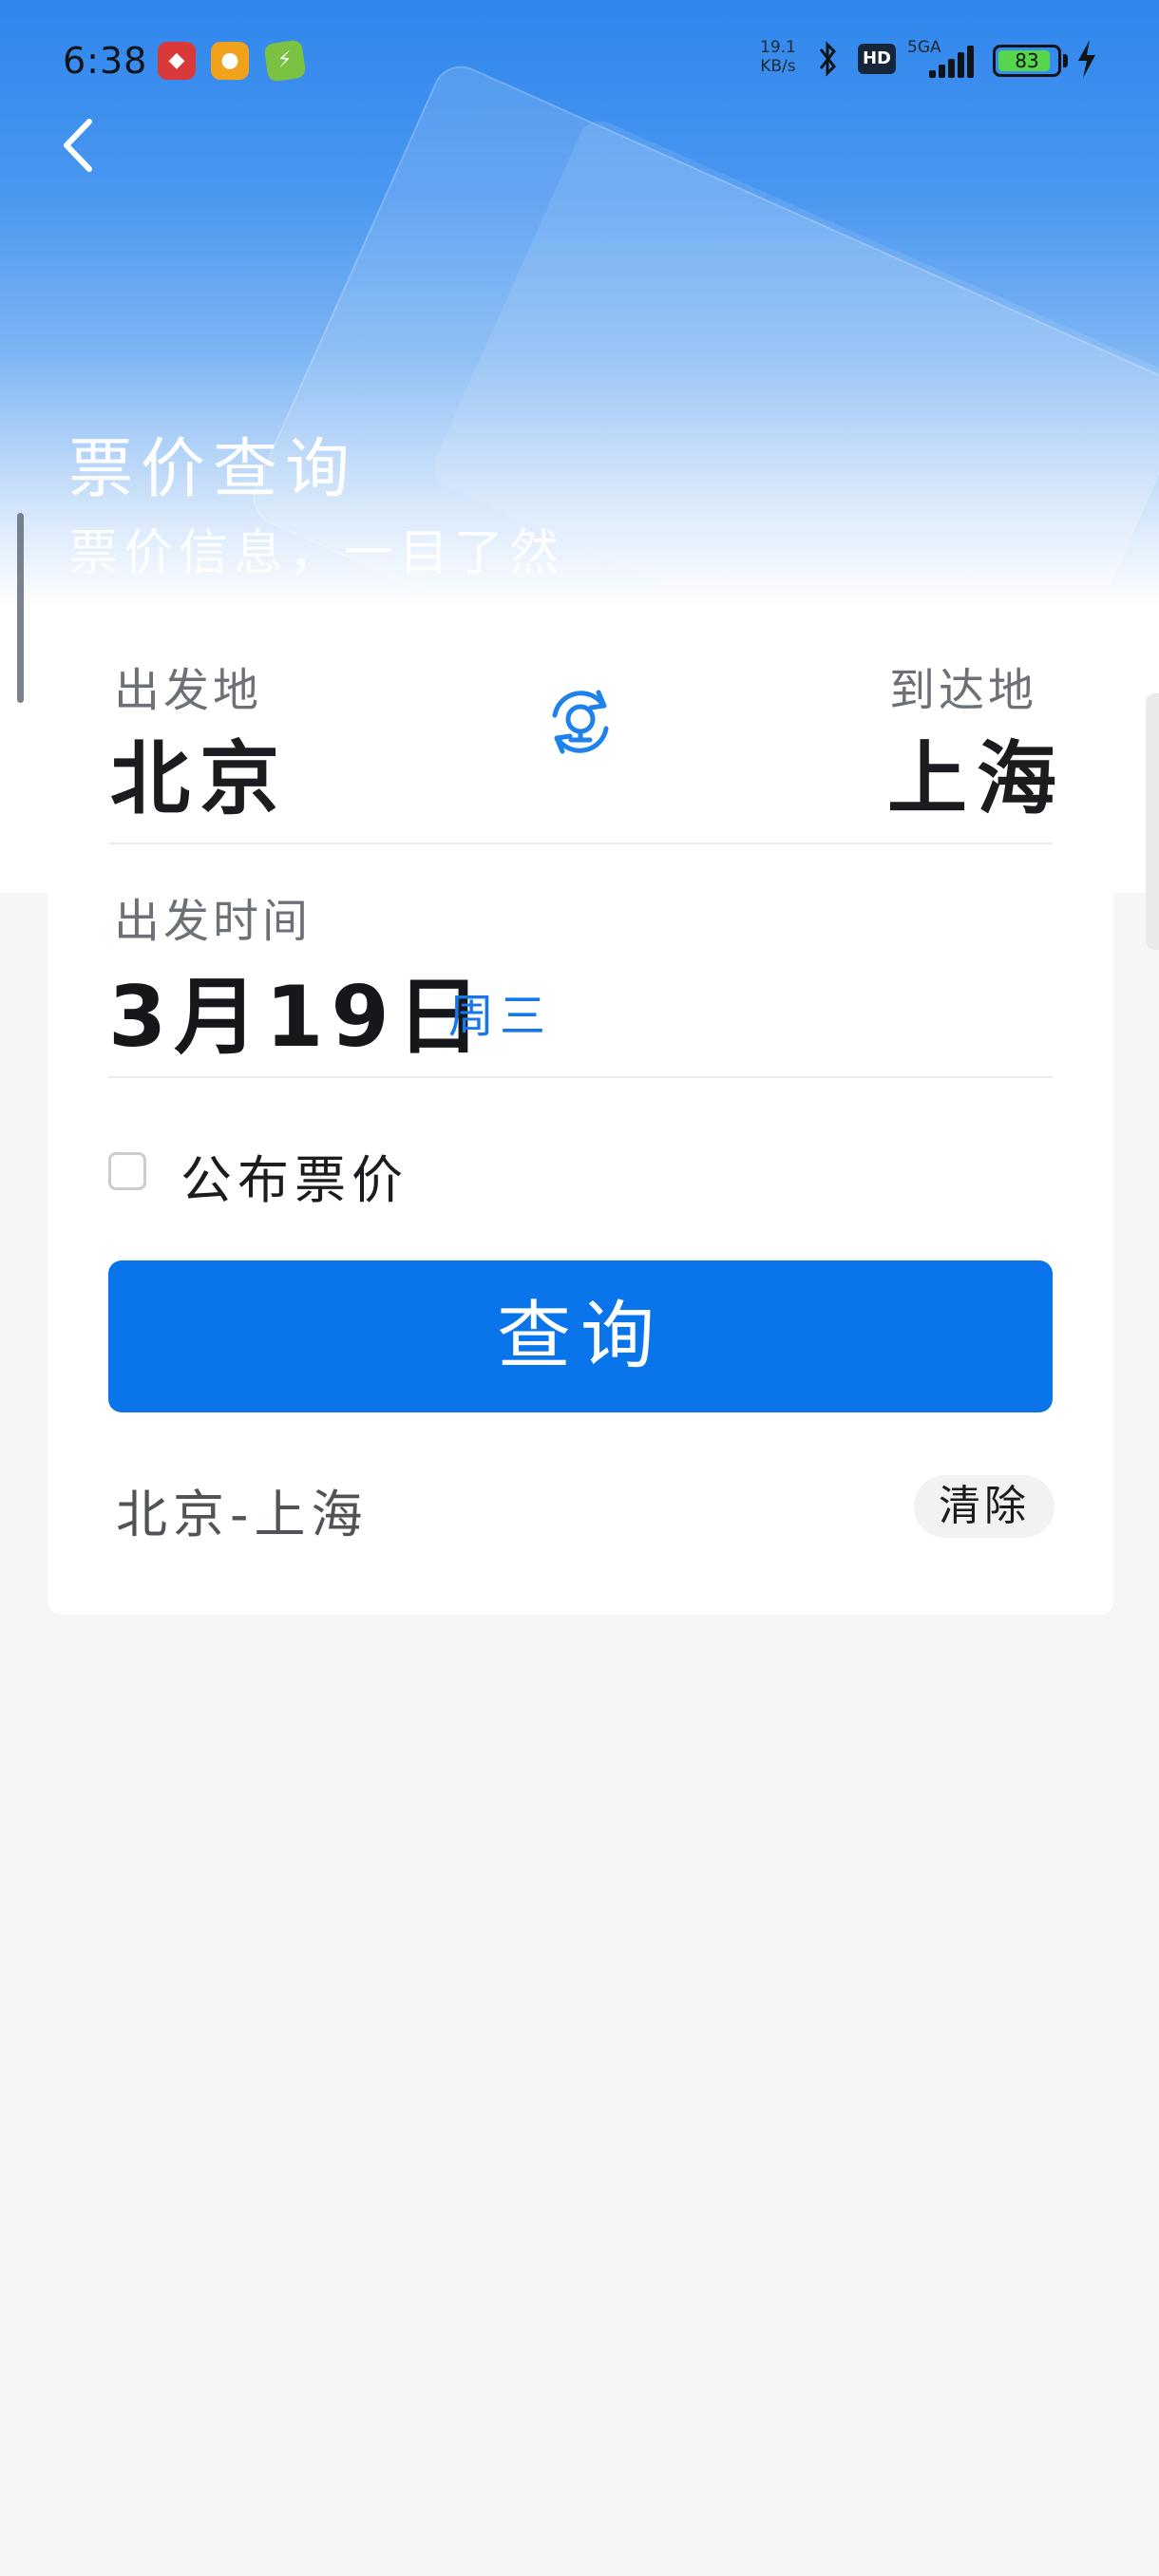 Image resolution: width=1159 pixels, height=2576 pixels. I want to click on back-button, so click(79, 145).